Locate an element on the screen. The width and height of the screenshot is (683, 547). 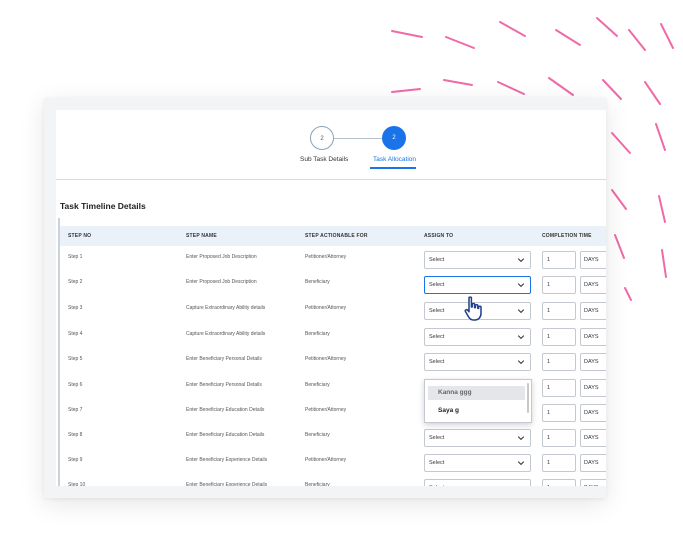
step-circle-sub-task-details: 2 is located at coordinates (322, 138).